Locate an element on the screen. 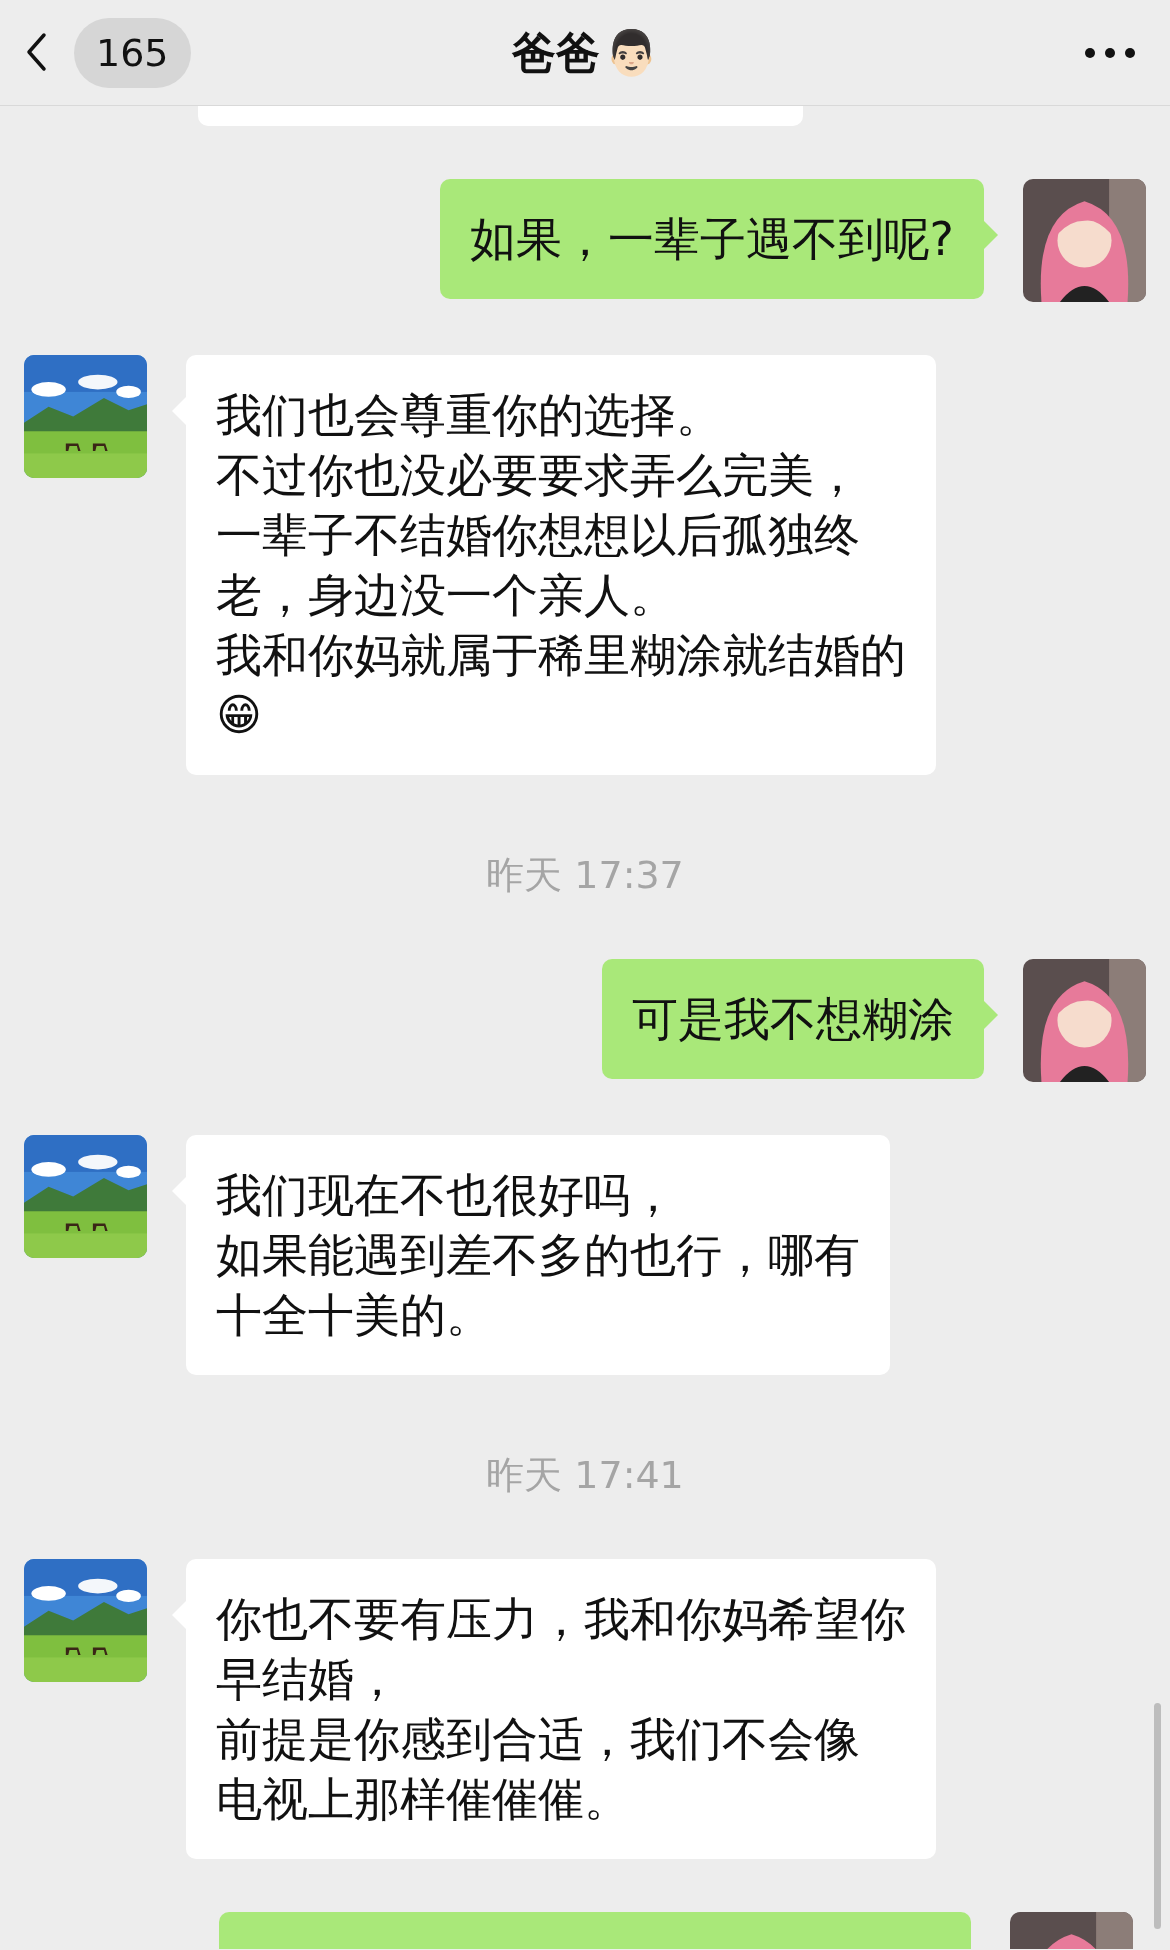 The width and height of the screenshot is (1170, 1950). message-text: 如果，一辈子遇不到呢? is located at coordinates (711, 239).